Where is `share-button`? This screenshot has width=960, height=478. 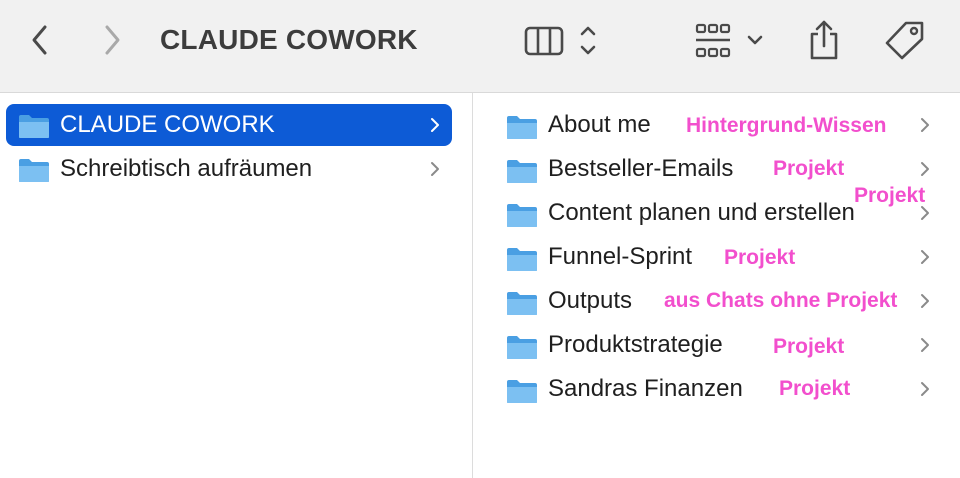 share-button is located at coordinates (824, 40).